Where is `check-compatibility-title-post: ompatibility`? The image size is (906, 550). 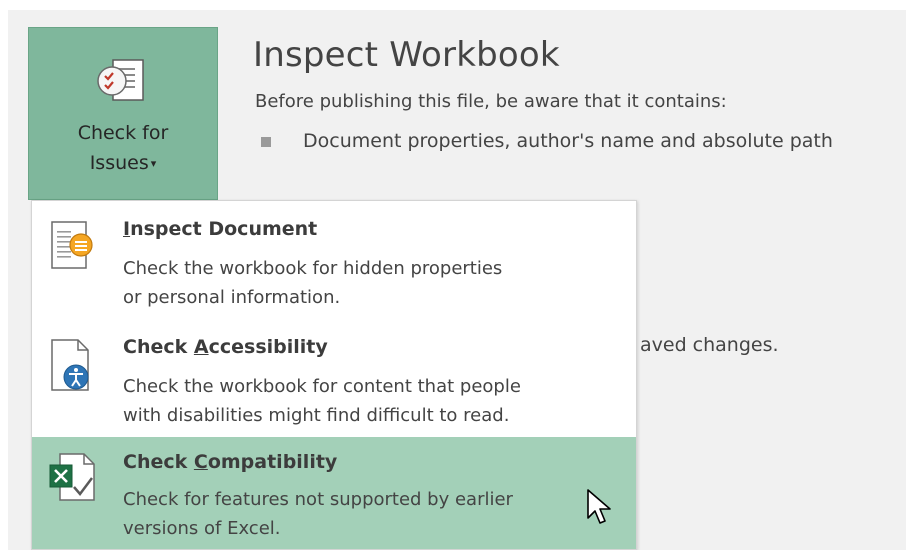 check-compatibility-title-post: ompatibility is located at coordinates (272, 462).